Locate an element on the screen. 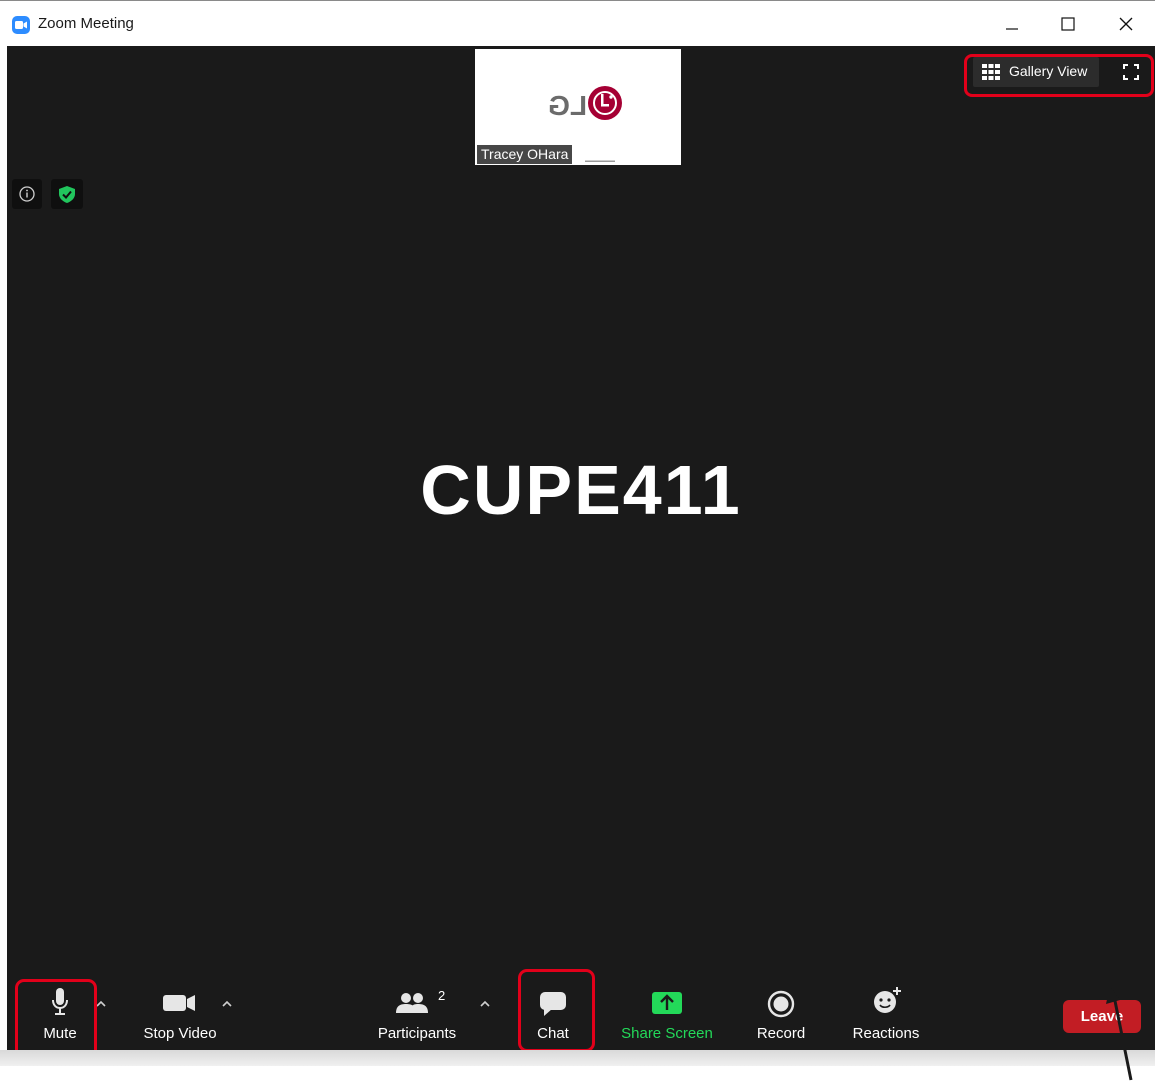 The width and height of the screenshot is (1155, 1083). encryption-status-button is located at coordinates (67, 194).